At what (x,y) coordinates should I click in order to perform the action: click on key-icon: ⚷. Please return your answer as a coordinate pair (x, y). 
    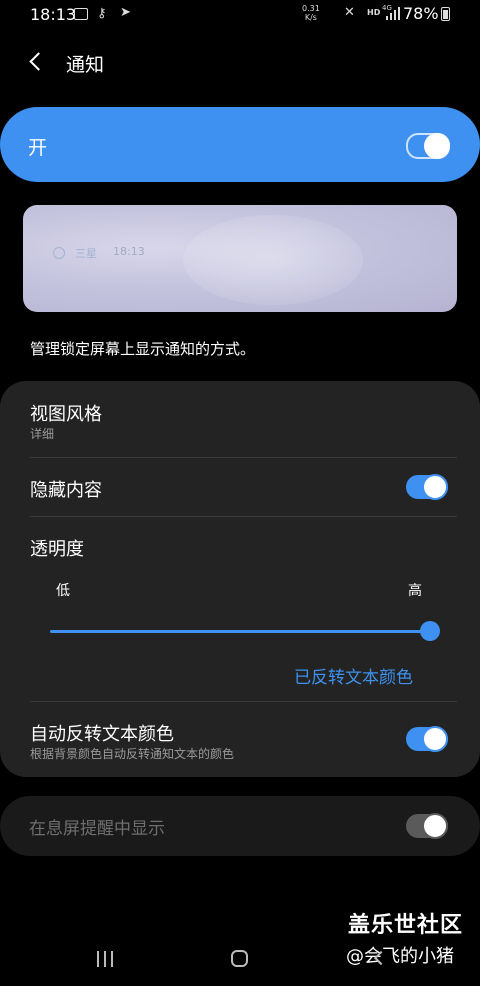
    Looking at the image, I should click on (102, 13).